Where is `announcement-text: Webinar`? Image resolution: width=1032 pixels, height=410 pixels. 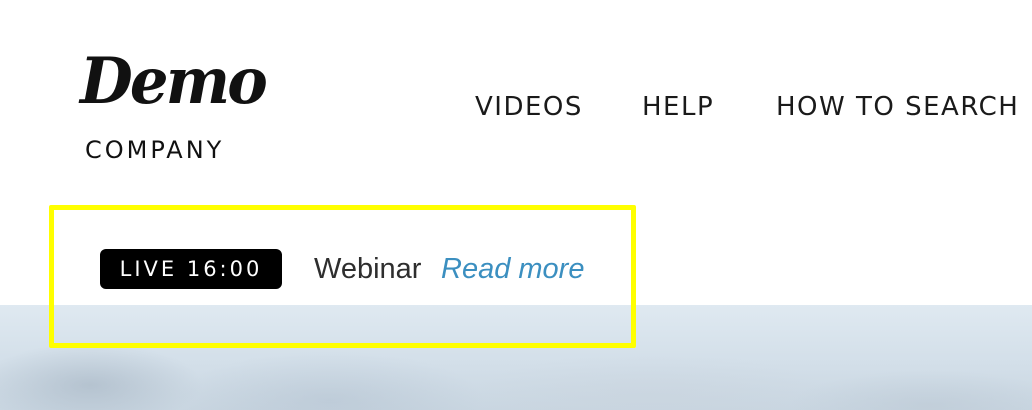
announcement-text: Webinar is located at coordinates (368, 269).